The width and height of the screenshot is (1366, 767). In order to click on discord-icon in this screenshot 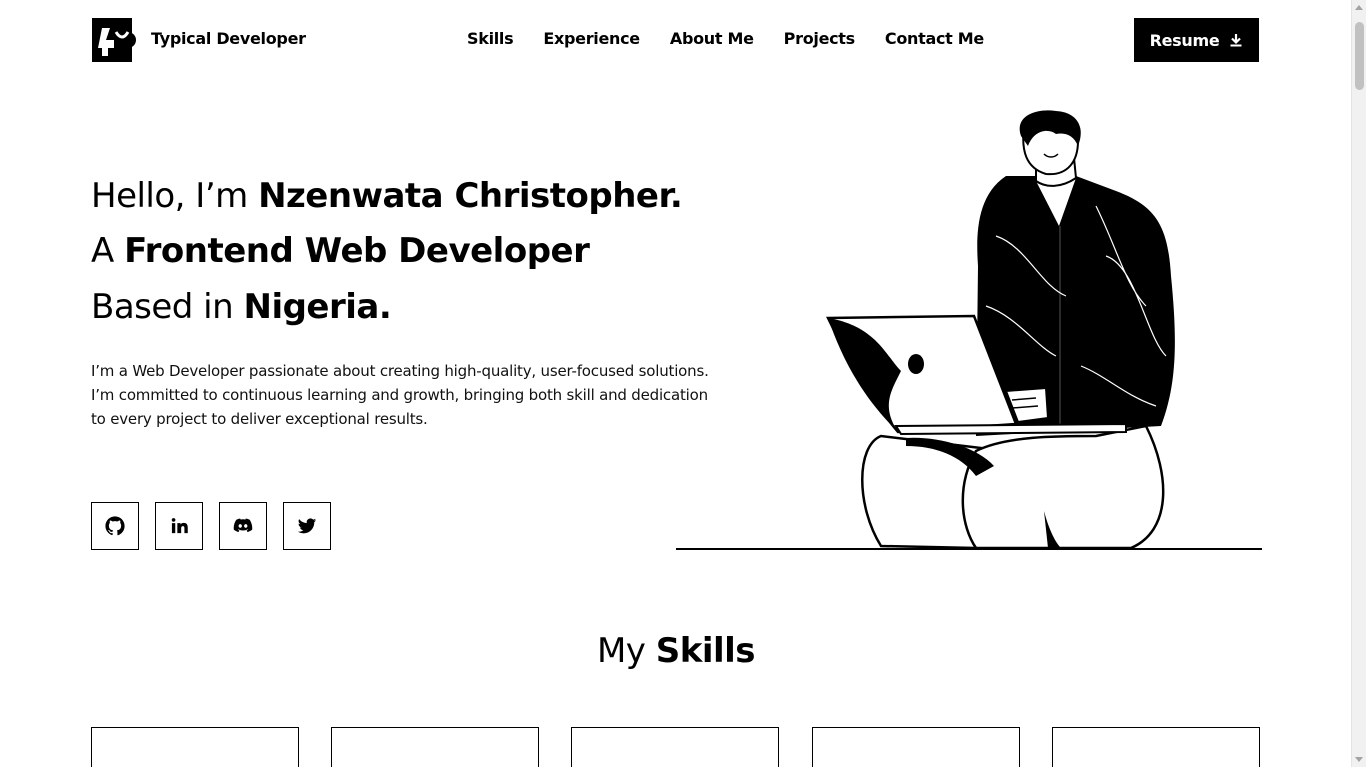, I will do `click(243, 525)`.